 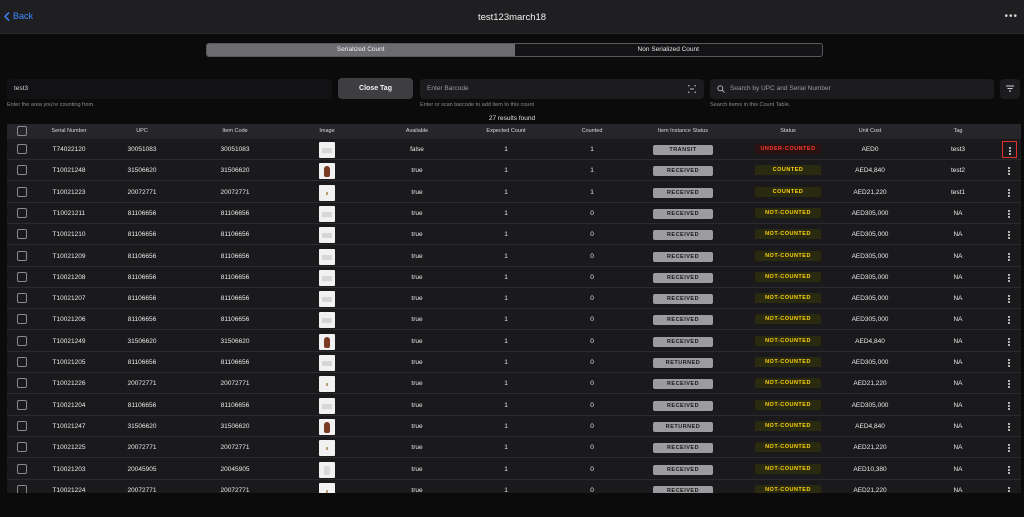 What do you see at coordinates (958, 192) in the screenshot?
I see `tag-cell: test1` at bounding box center [958, 192].